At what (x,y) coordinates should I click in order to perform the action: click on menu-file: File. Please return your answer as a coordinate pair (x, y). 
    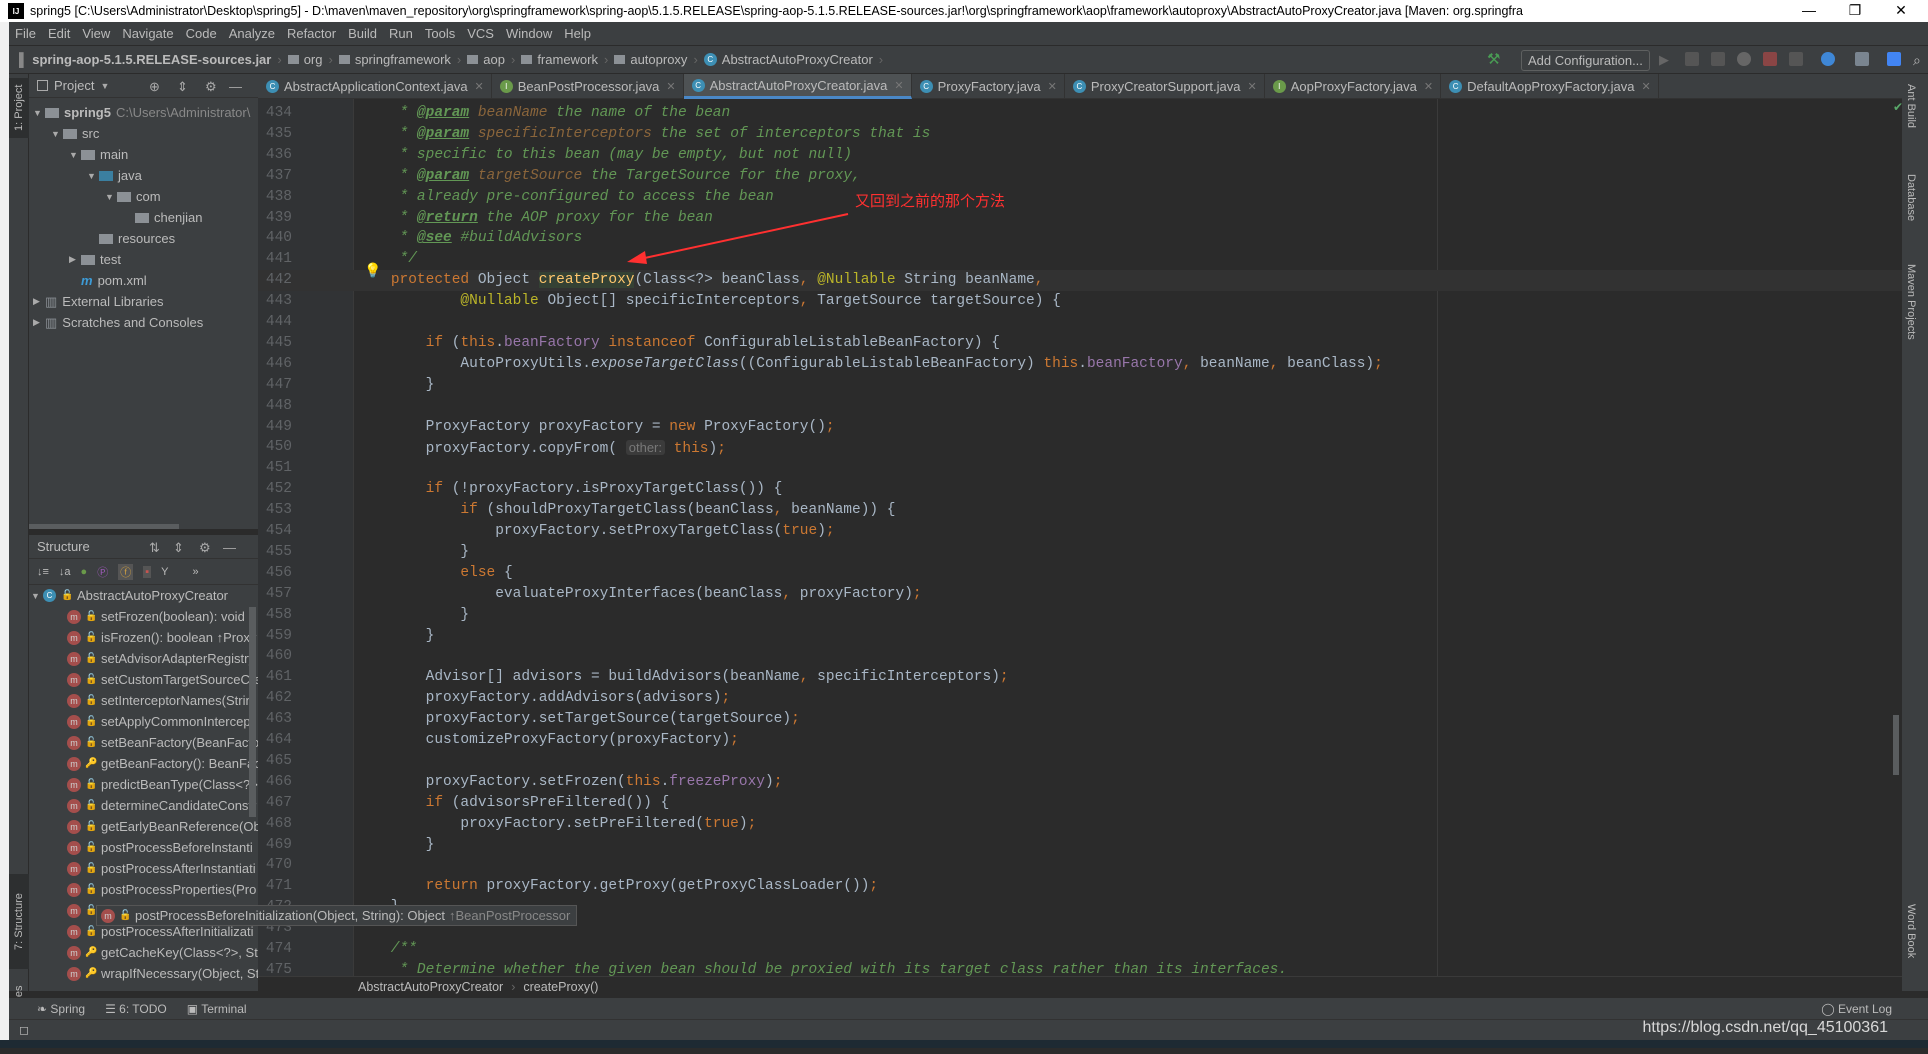
    Looking at the image, I should click on (25, 33).